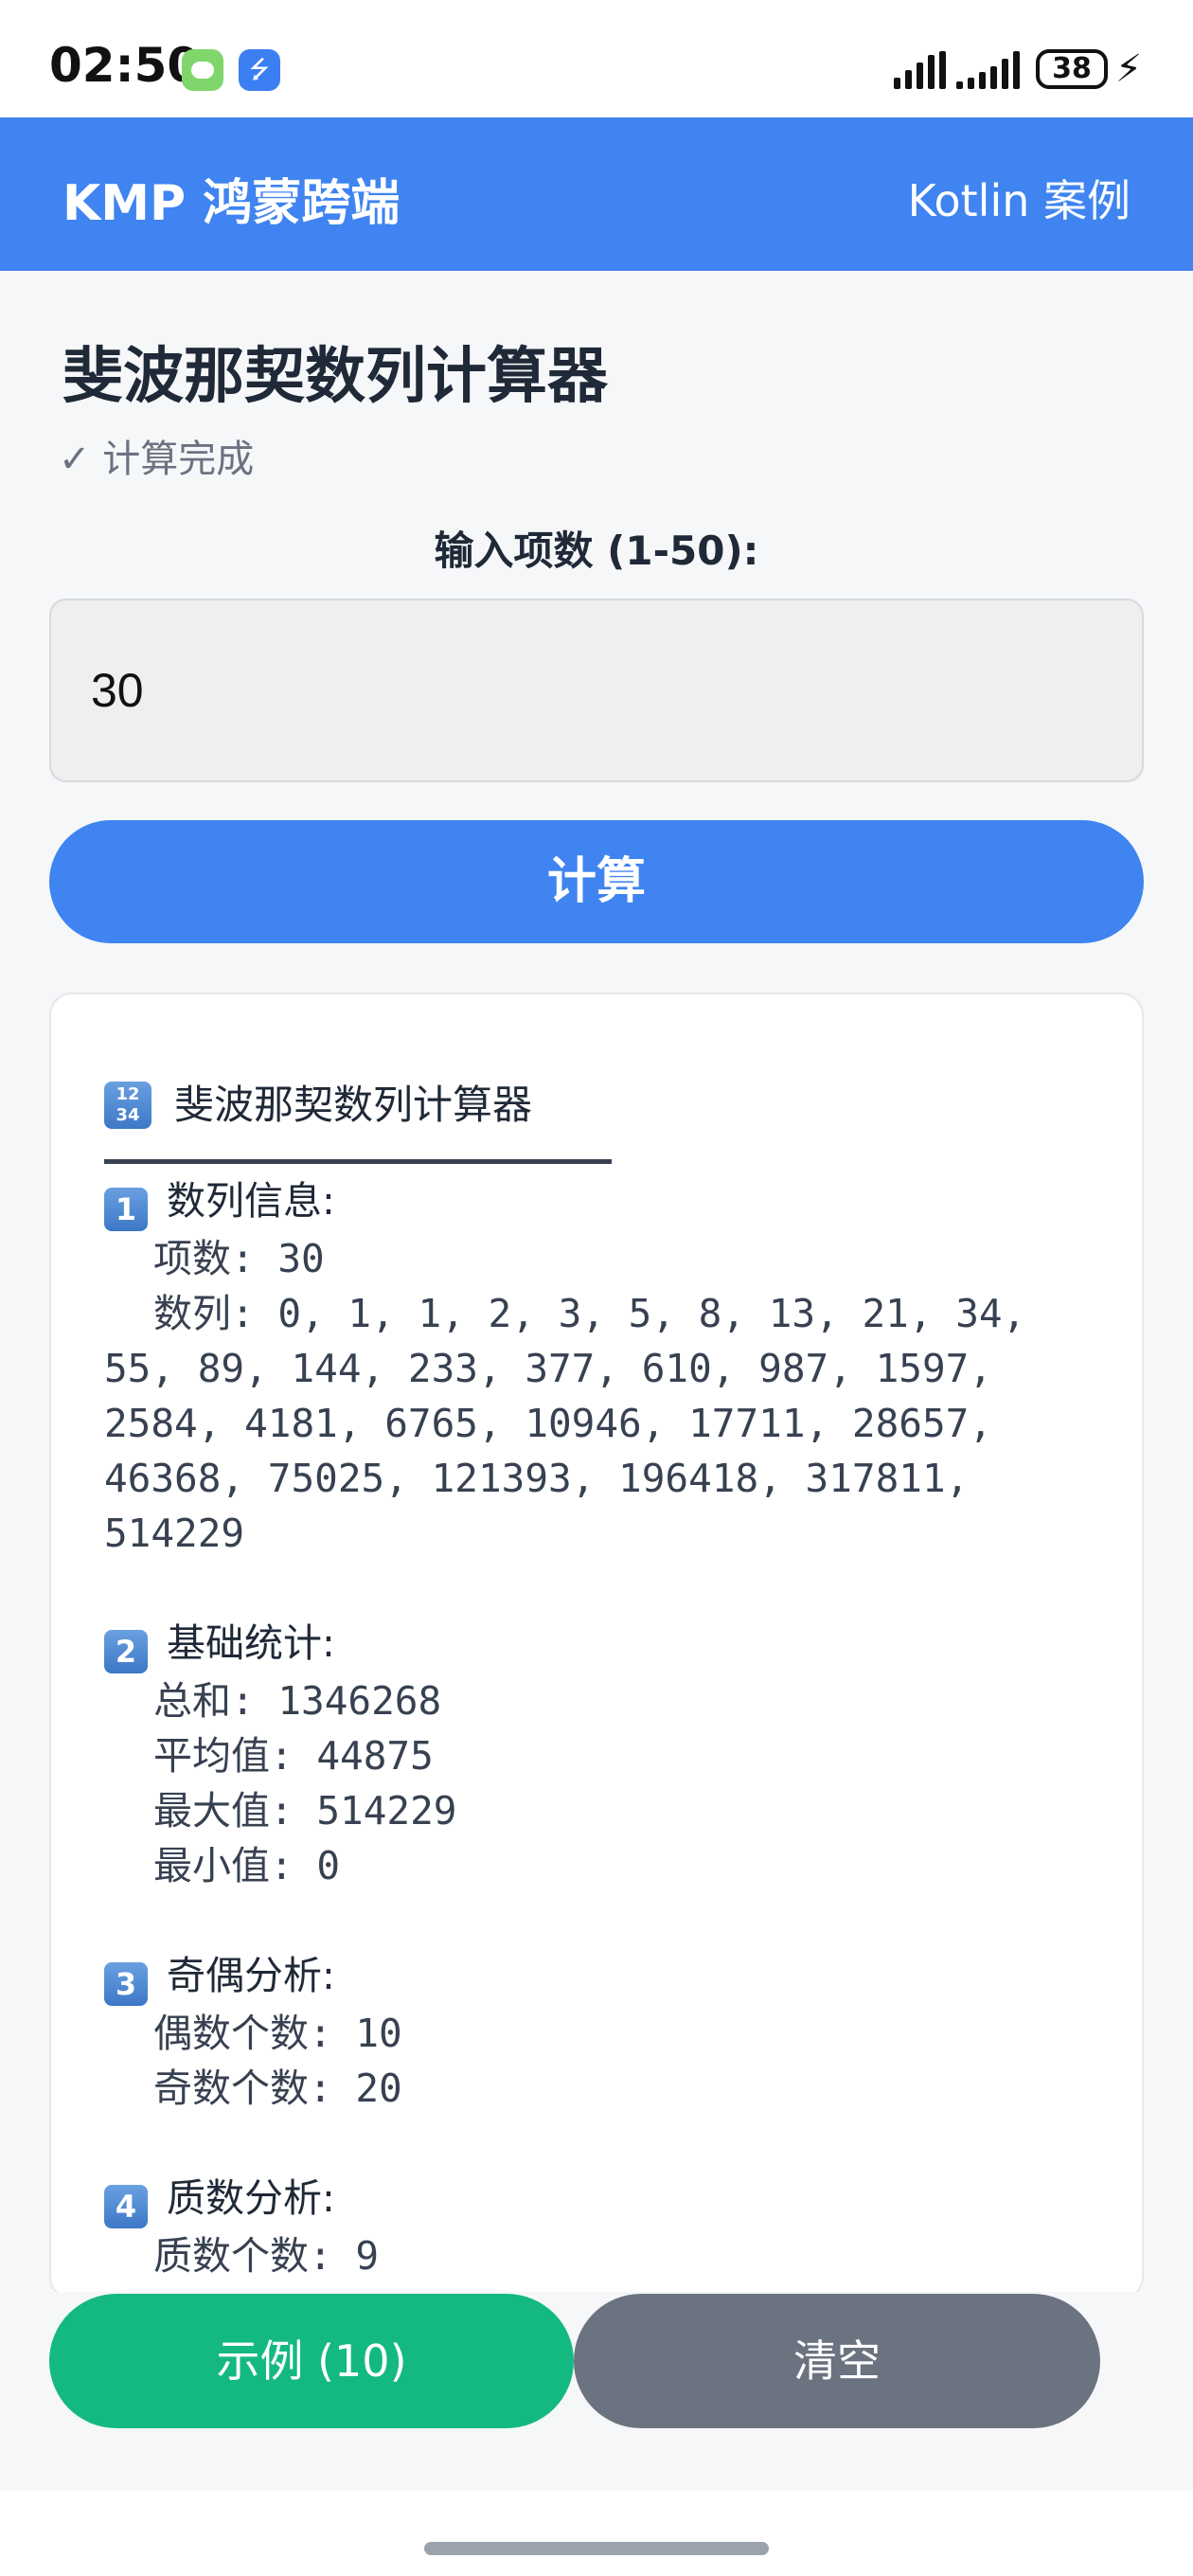  I want to click on result-row: 项数: 30, so click(239, 1258).